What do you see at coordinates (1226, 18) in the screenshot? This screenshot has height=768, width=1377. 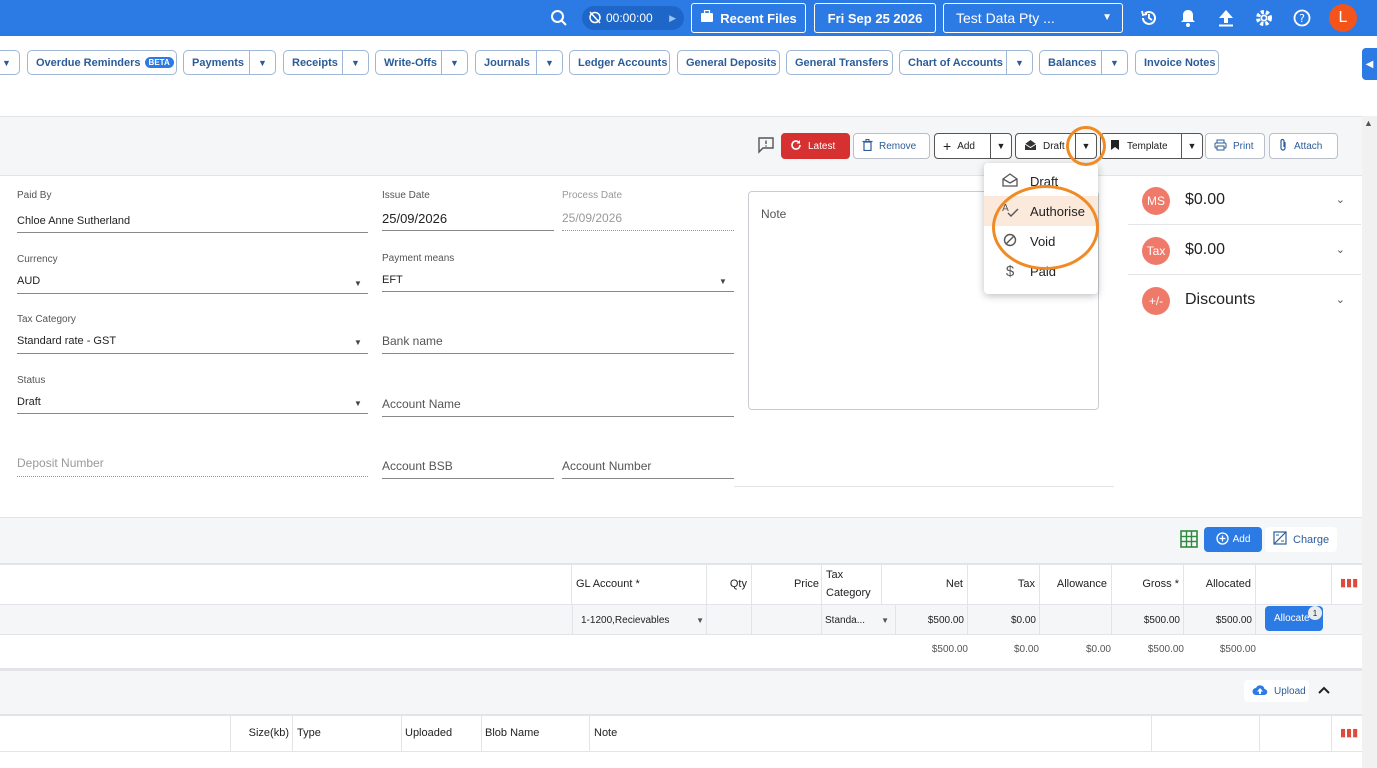 I see `upload-icon` at bounding box center [1226, 18].